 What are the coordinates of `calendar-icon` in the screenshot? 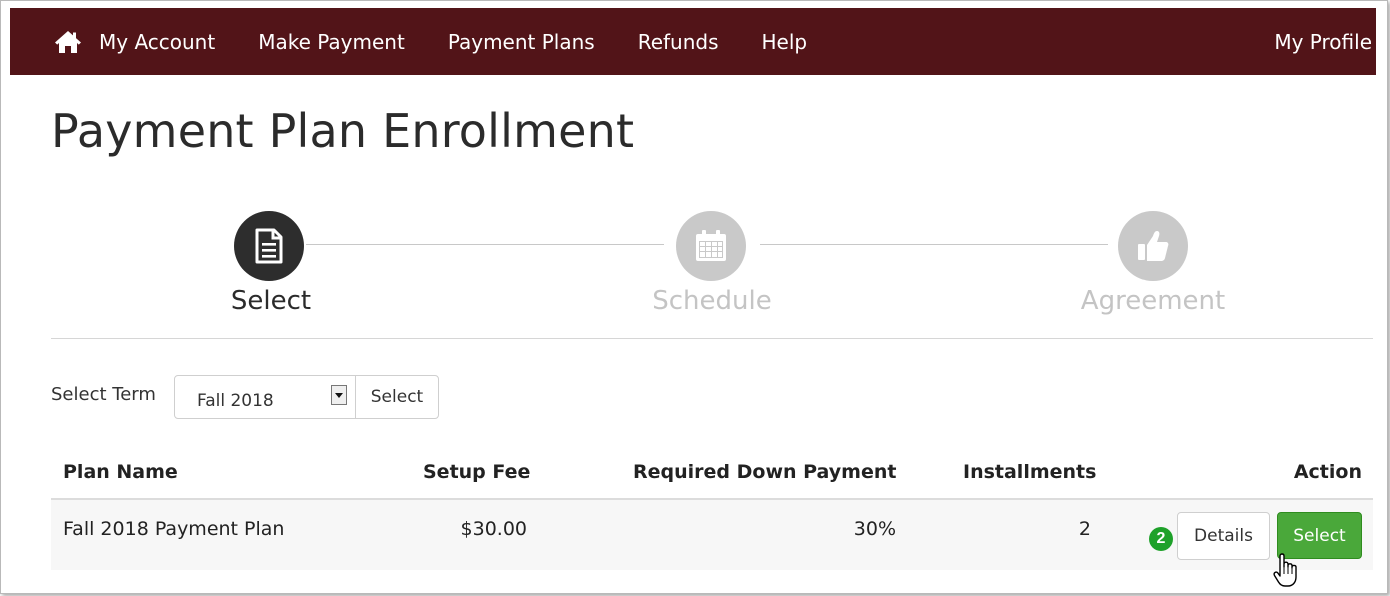 It's located at (711, 245).